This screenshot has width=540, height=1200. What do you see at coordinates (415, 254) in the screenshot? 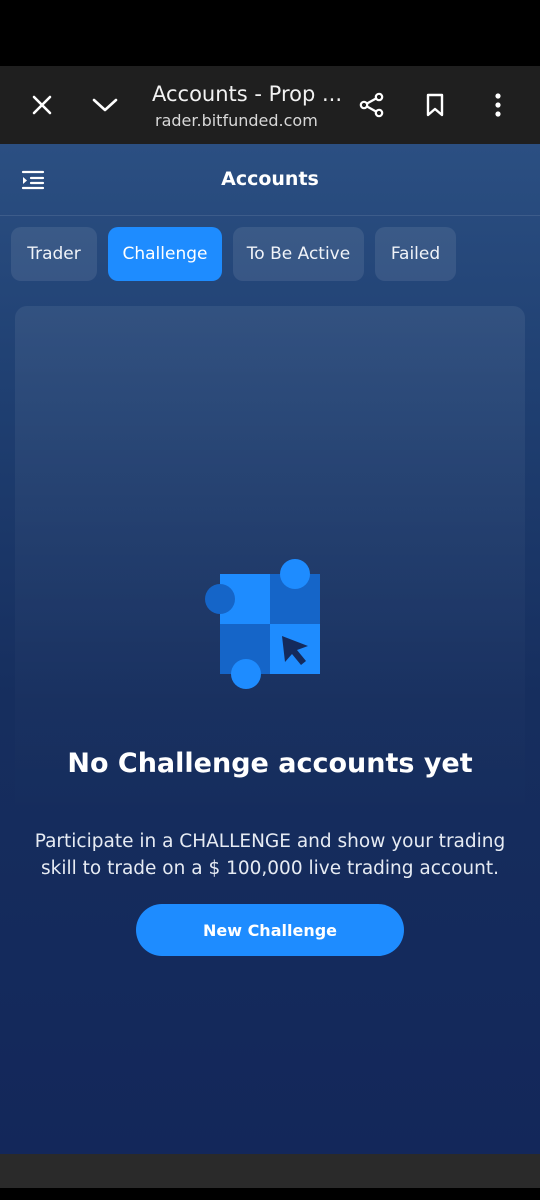
I see `tab-failed: Failed` at bounding box center [415, 254].